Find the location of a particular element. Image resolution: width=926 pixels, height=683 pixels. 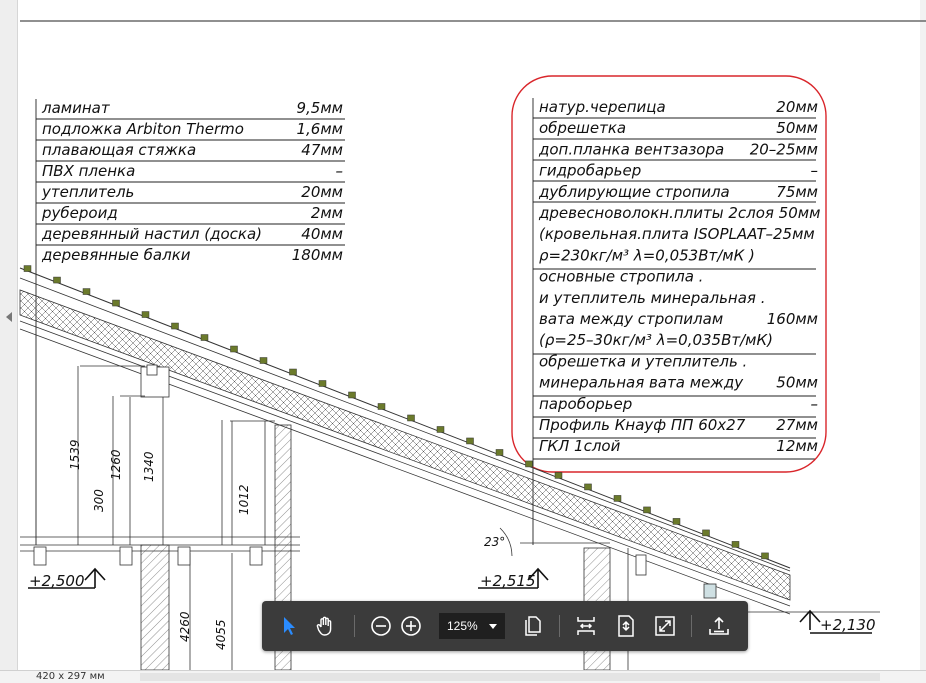

dim-4260: 4260 is located at coordinates (185, 626).